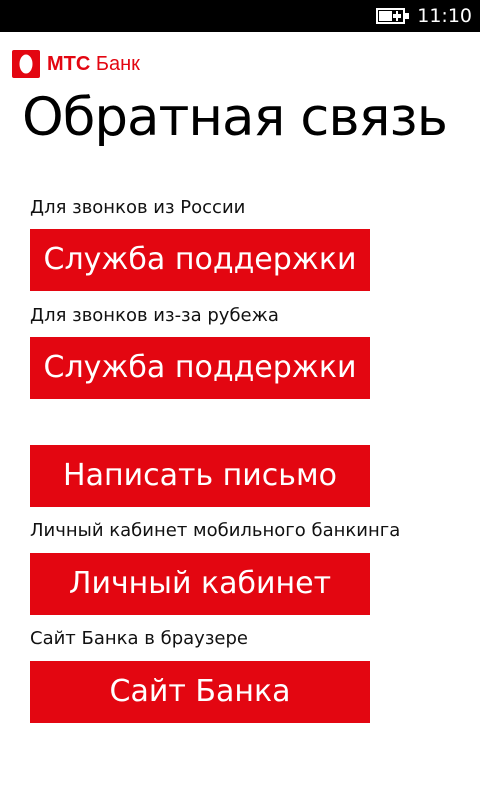  I want to click on abroad-calls-label: Для звонков из-за рубежа, so click(154, 315).